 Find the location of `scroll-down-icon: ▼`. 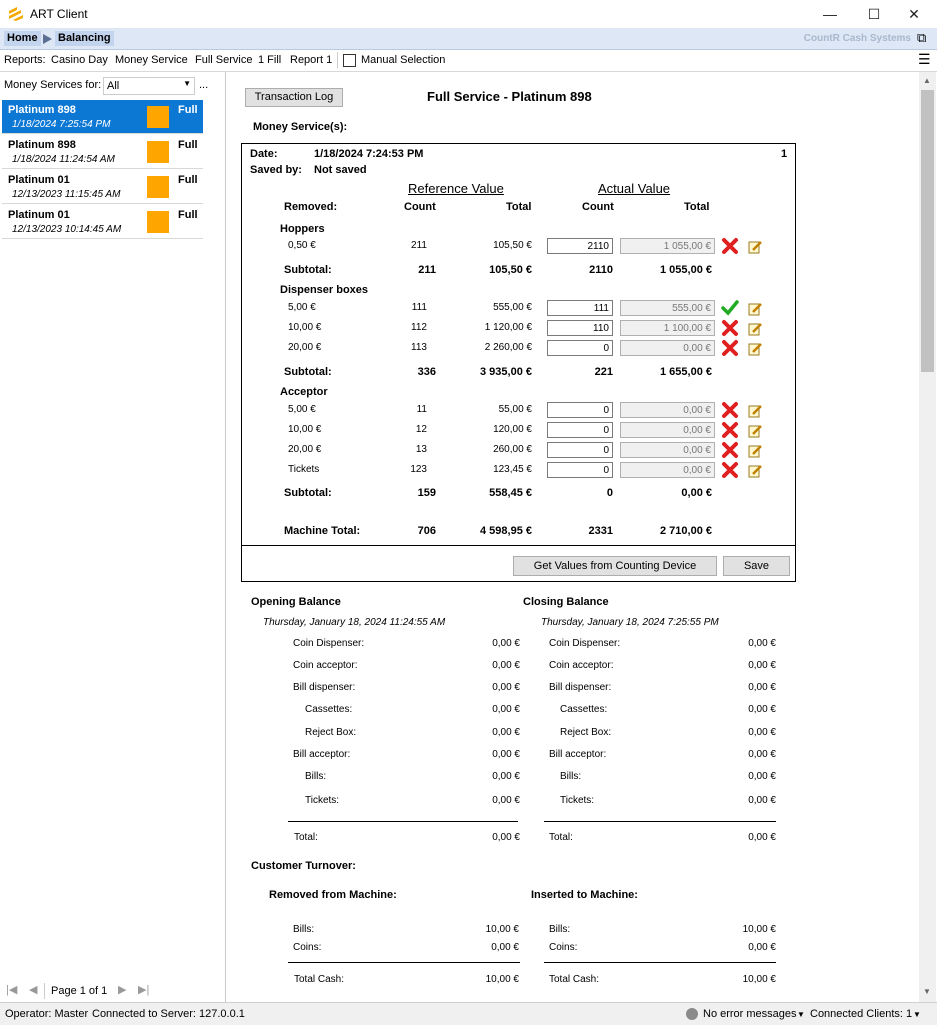

scroll-down-icon: ▼ is located at coordinates (927, 991).